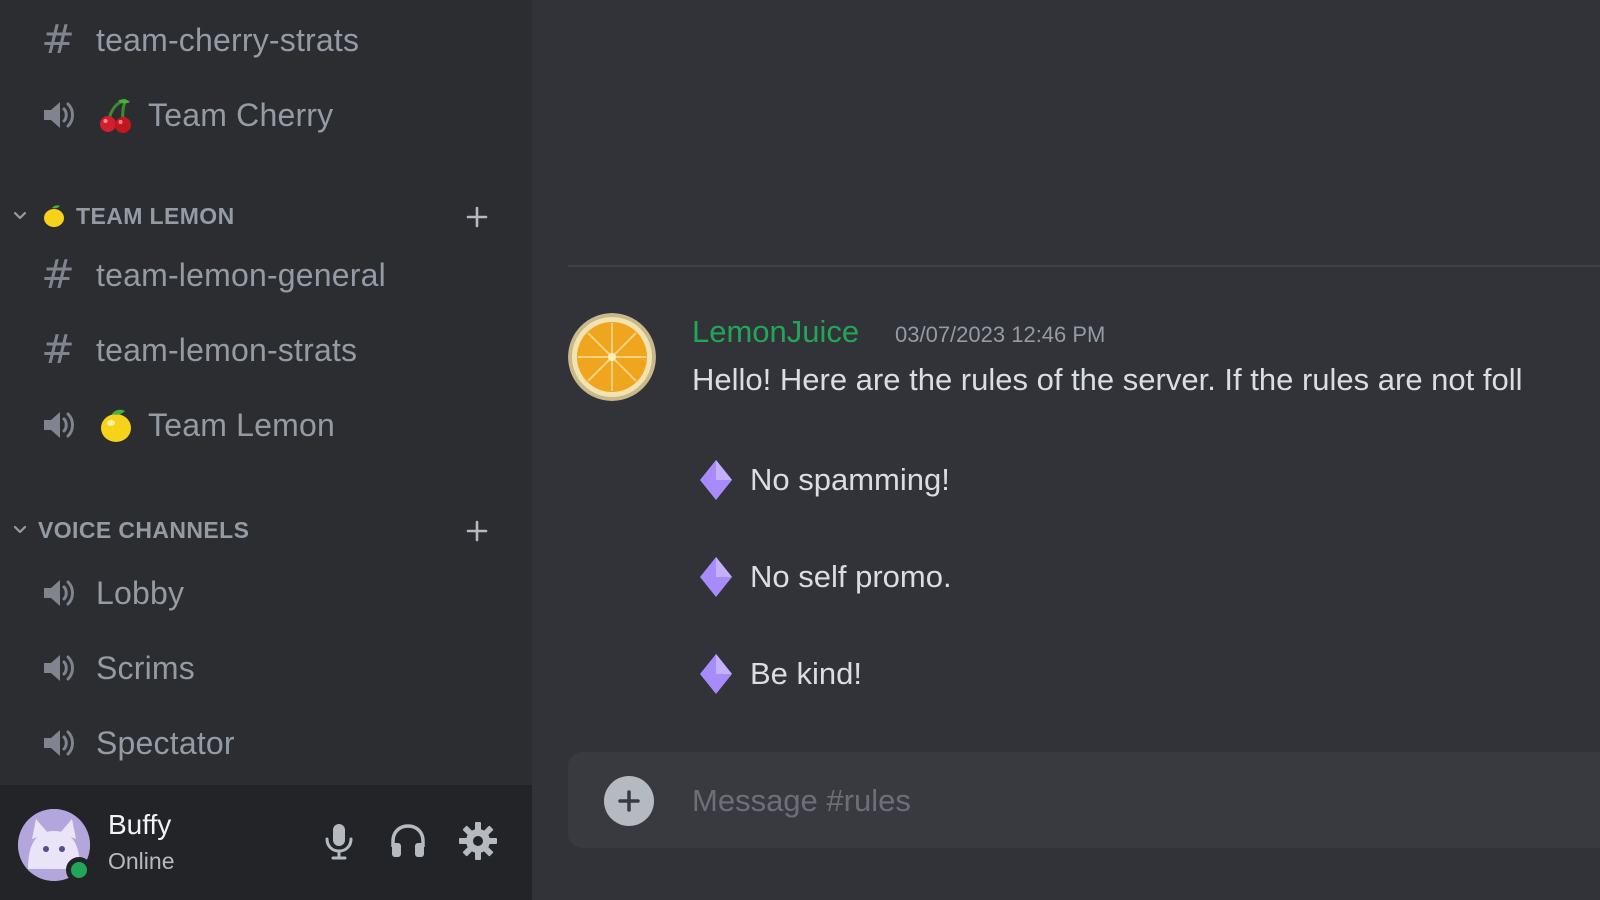 Image resolution: width=1600 pixels, height=900 pixels. What do you see at coordinates (241, 114) in the screenshot?
I see `channel-name: Team Cherry` at bounding box center [241, 114].